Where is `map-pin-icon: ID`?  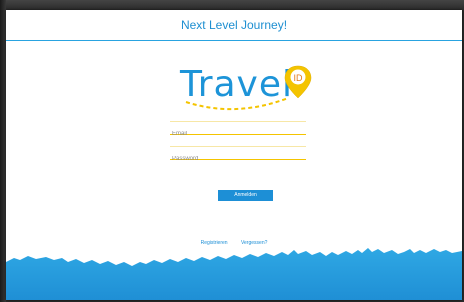
map-pin-icon: ID is located at coordinates (298, 82).